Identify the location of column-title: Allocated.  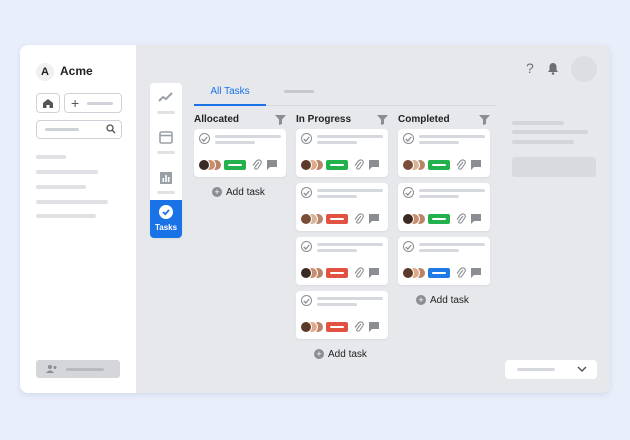
(217, 119).